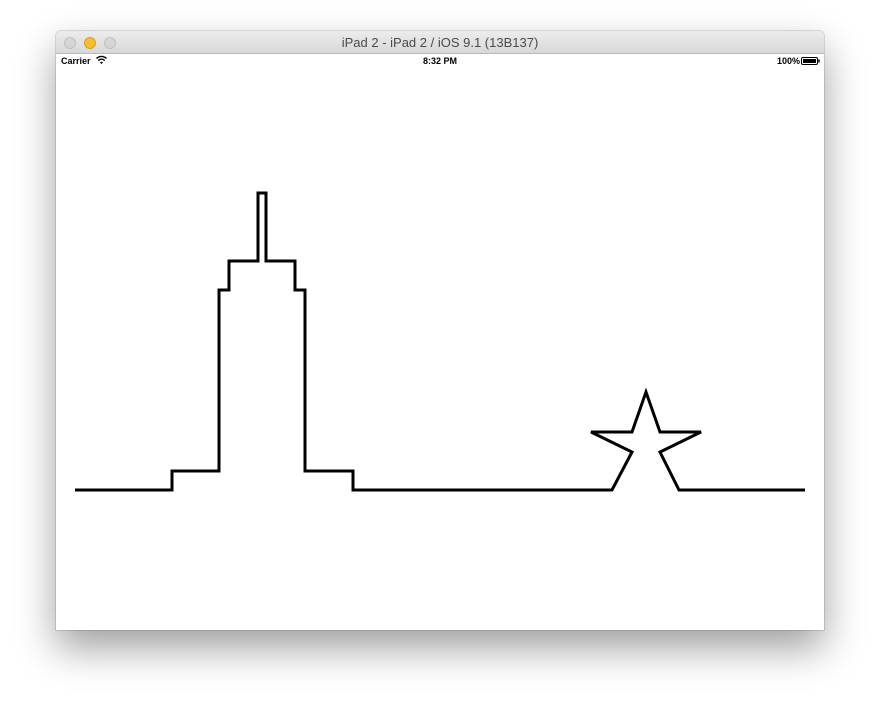 The image size is (880, 710). I want to click on title-bar: iPad 2 - iPad 2 / iOS 9.1 (13B137), so click(440, 42).